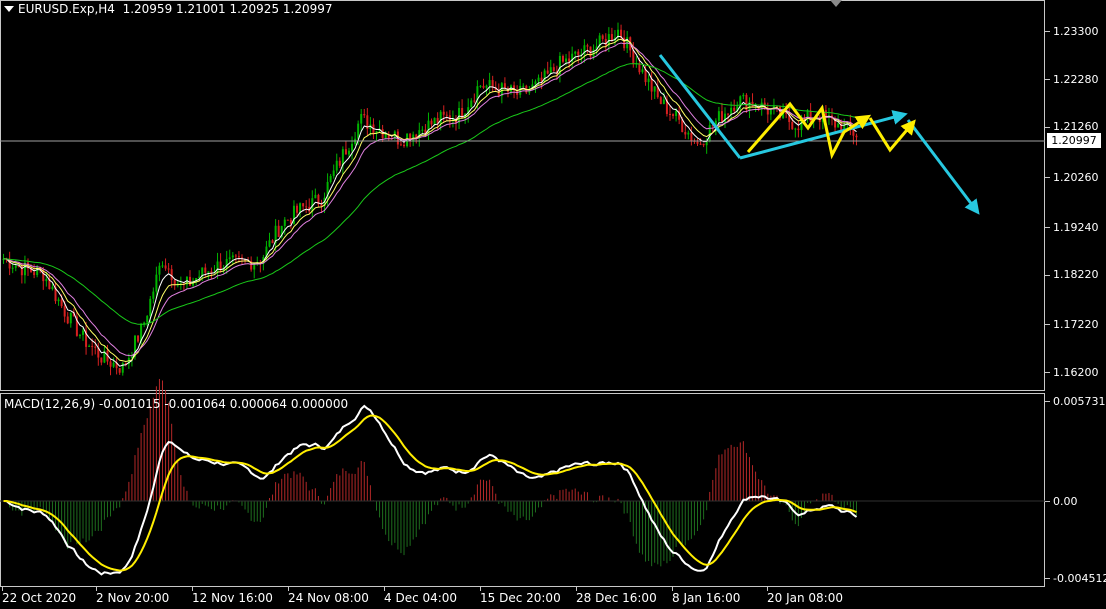 Image resolution: width=1106 pixels, height=609 pixels. What do you see at coordinates (616, 598) in the screenshot?
I see `time-label-7: 28 Dec 16:00` at bounding box center [616, 598].